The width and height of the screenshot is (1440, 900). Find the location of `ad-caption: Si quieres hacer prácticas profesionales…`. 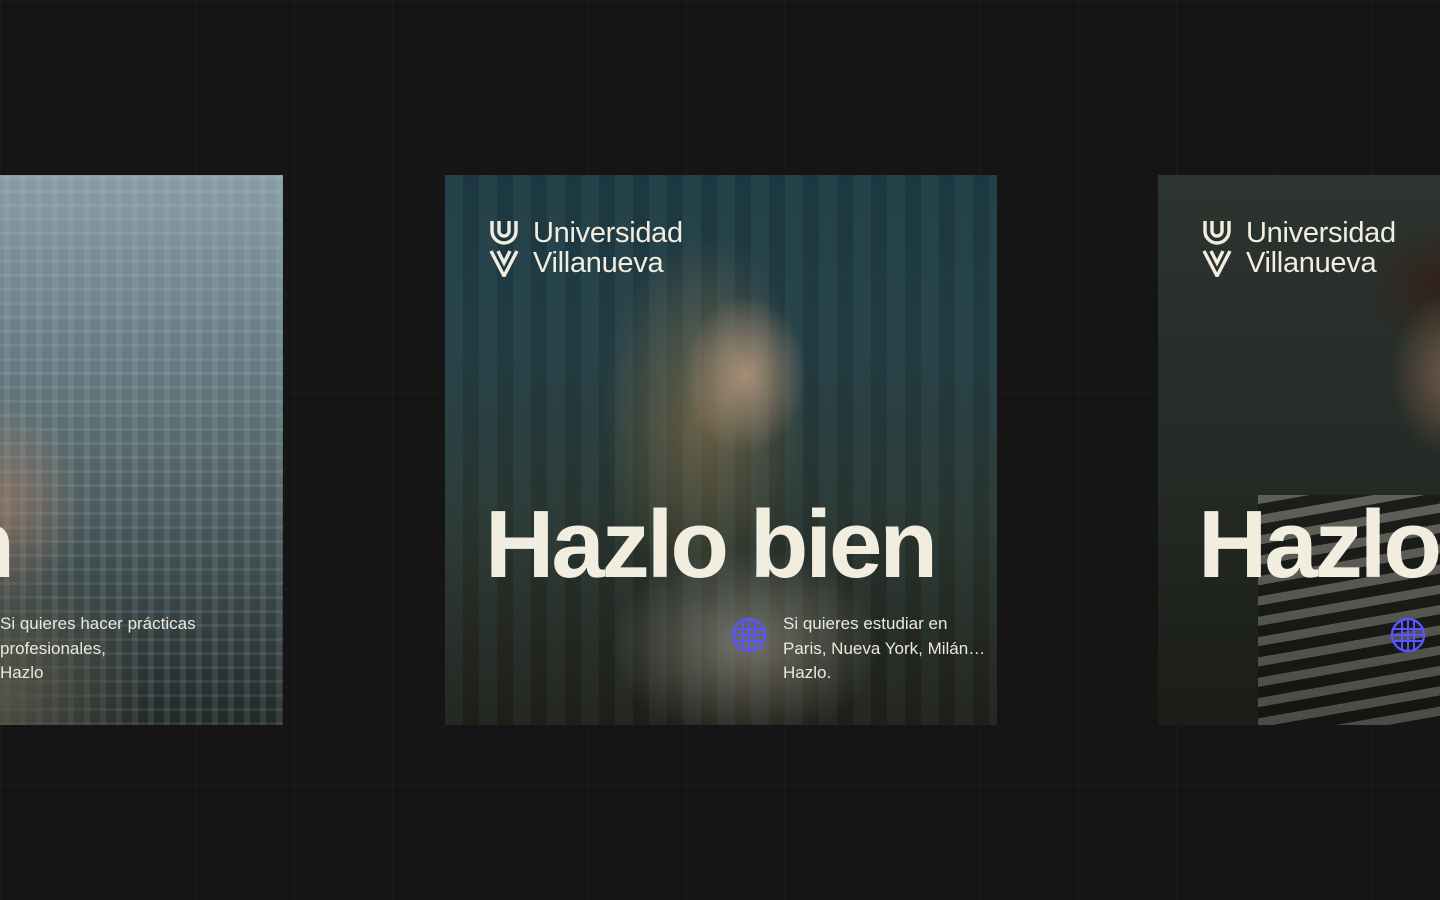

ad-caption: Si quieres hacer prácticas profesionales… is located at coordinates (115, 649).